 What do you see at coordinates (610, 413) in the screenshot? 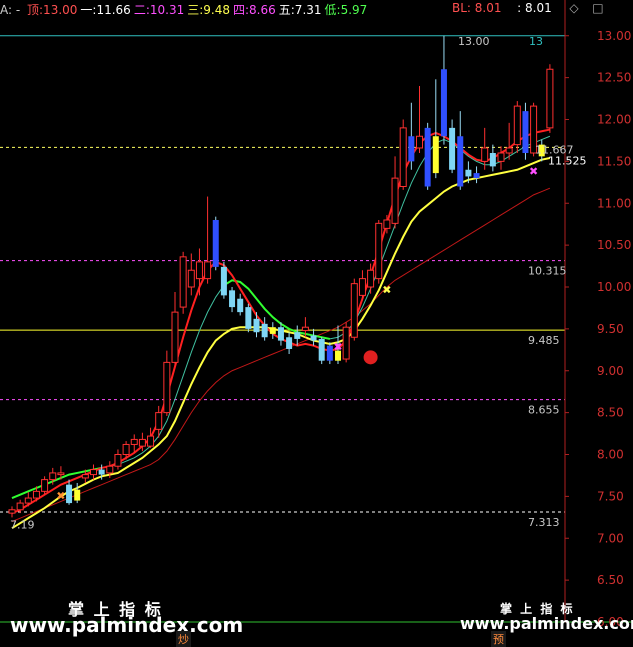
I see `y-tick-label: 8.50` at bounding box center [610, 413].